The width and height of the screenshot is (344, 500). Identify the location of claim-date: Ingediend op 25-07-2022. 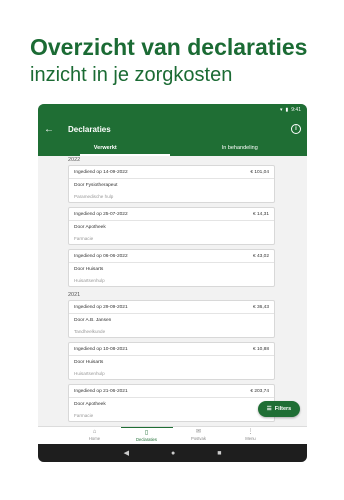
(101, 214).